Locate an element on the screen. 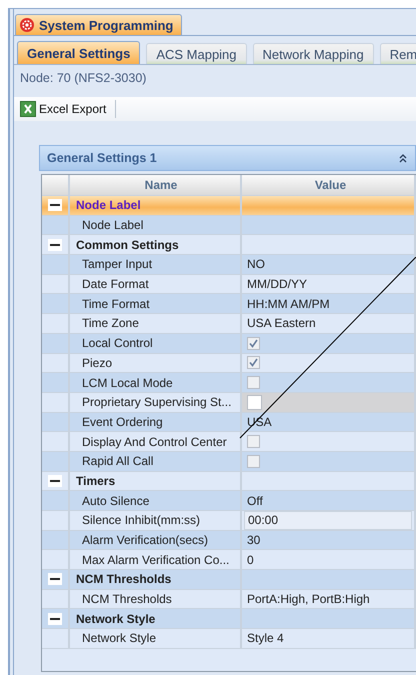 Image resolution: width=416 pixels, height=675 pixels. tab: General Settings is located at coordinates (78, 52).